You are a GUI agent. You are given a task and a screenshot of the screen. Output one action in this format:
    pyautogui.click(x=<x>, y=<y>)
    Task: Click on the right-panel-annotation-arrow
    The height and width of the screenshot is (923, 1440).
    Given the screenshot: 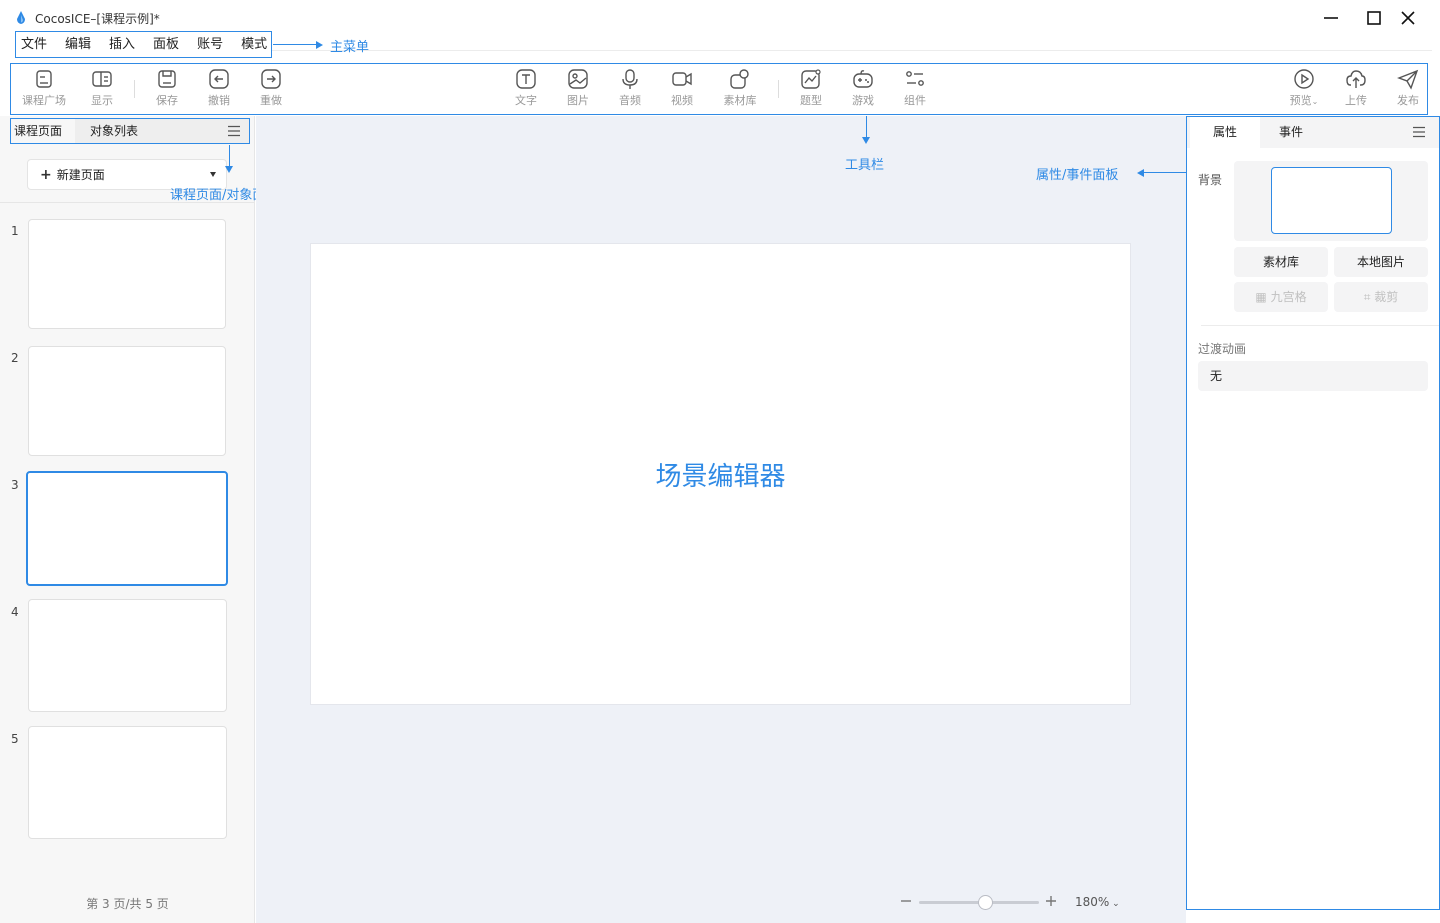 What is the action you would take?
    pyautogui.click(x=1140, y=173)
    